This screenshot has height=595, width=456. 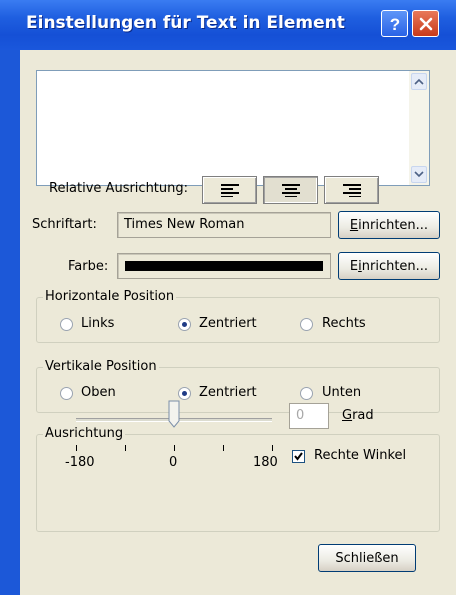 I want to click on slider-mid-label: 0, so click(x=173, y=462).